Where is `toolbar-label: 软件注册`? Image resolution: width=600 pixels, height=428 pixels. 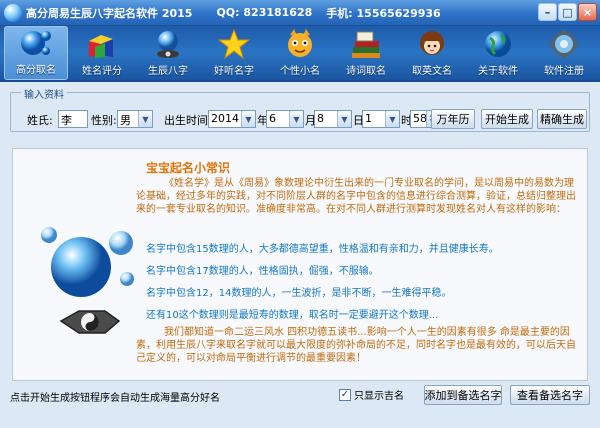
toolbar-label: 软件注册 is located at coordinates (564, 71).